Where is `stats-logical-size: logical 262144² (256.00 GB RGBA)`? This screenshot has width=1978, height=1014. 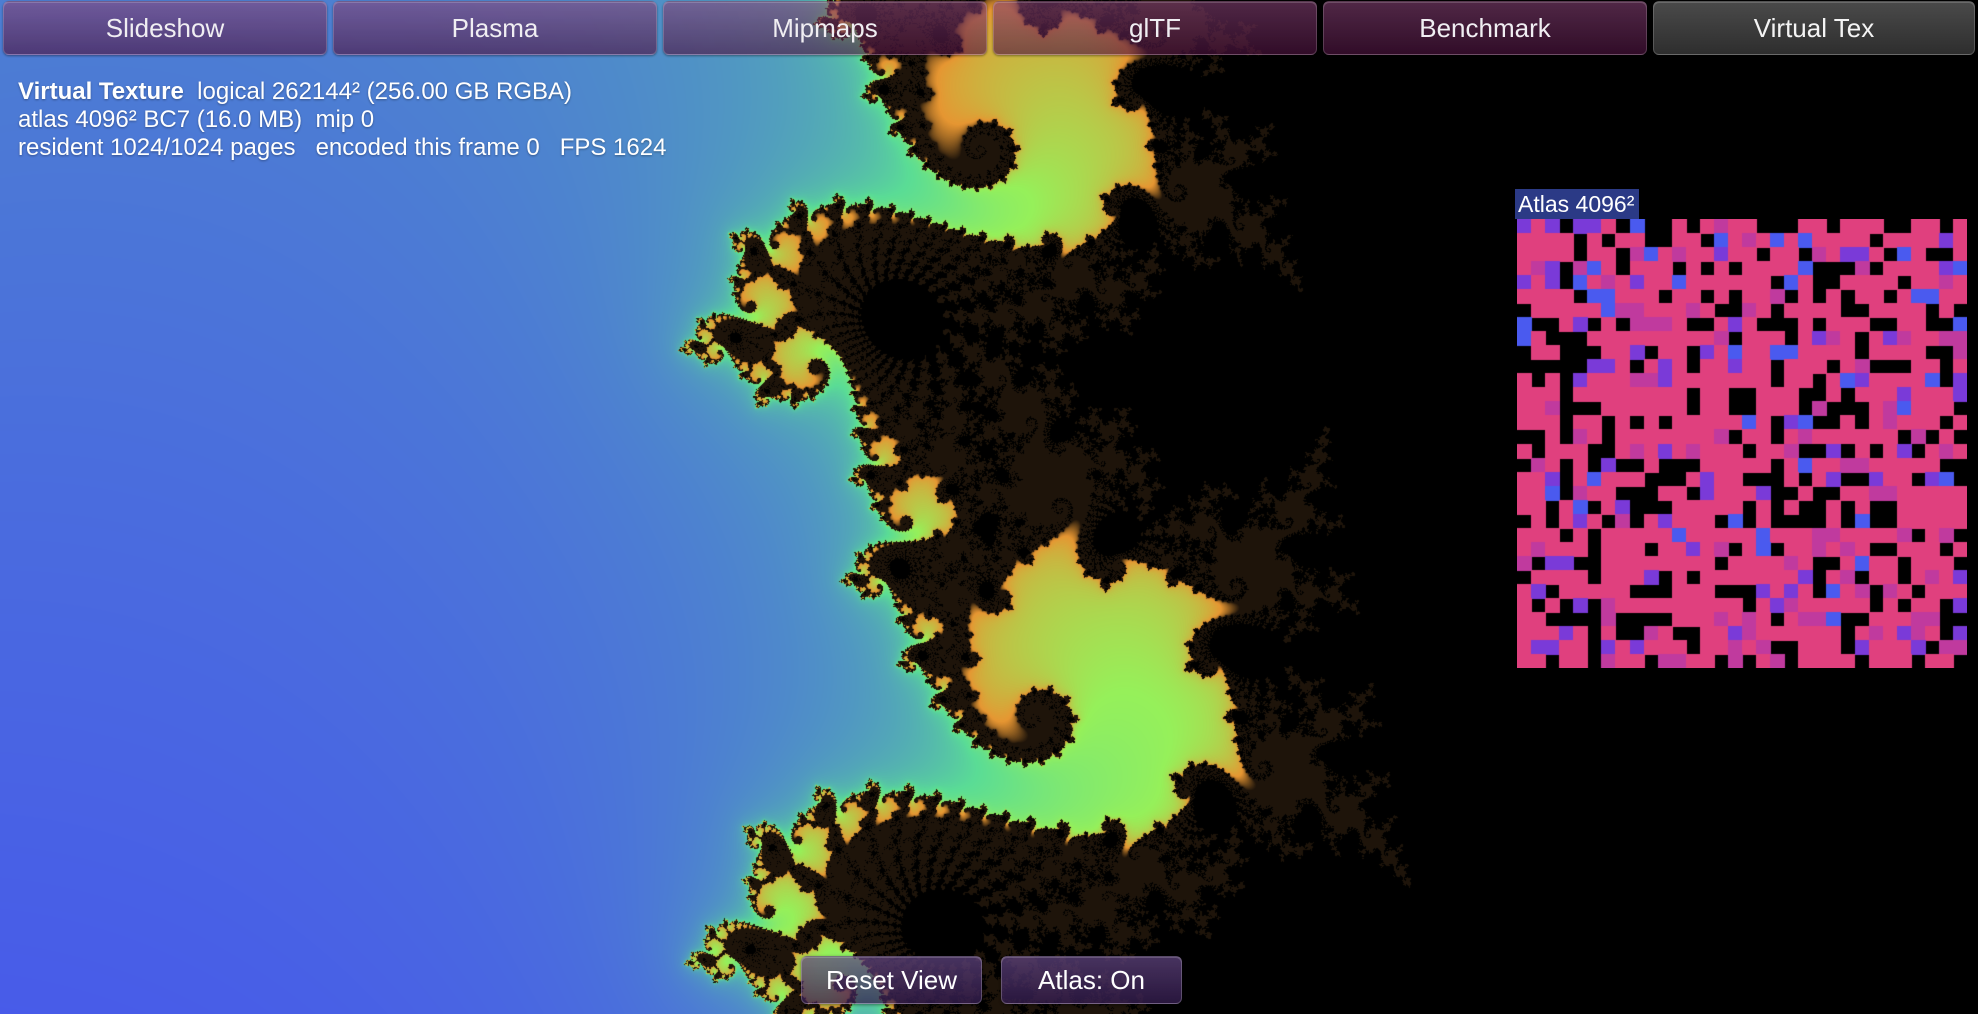 stats-logical-size: logical 262144² (256.00 GB RGBA) is located at coordinates (378, 91).